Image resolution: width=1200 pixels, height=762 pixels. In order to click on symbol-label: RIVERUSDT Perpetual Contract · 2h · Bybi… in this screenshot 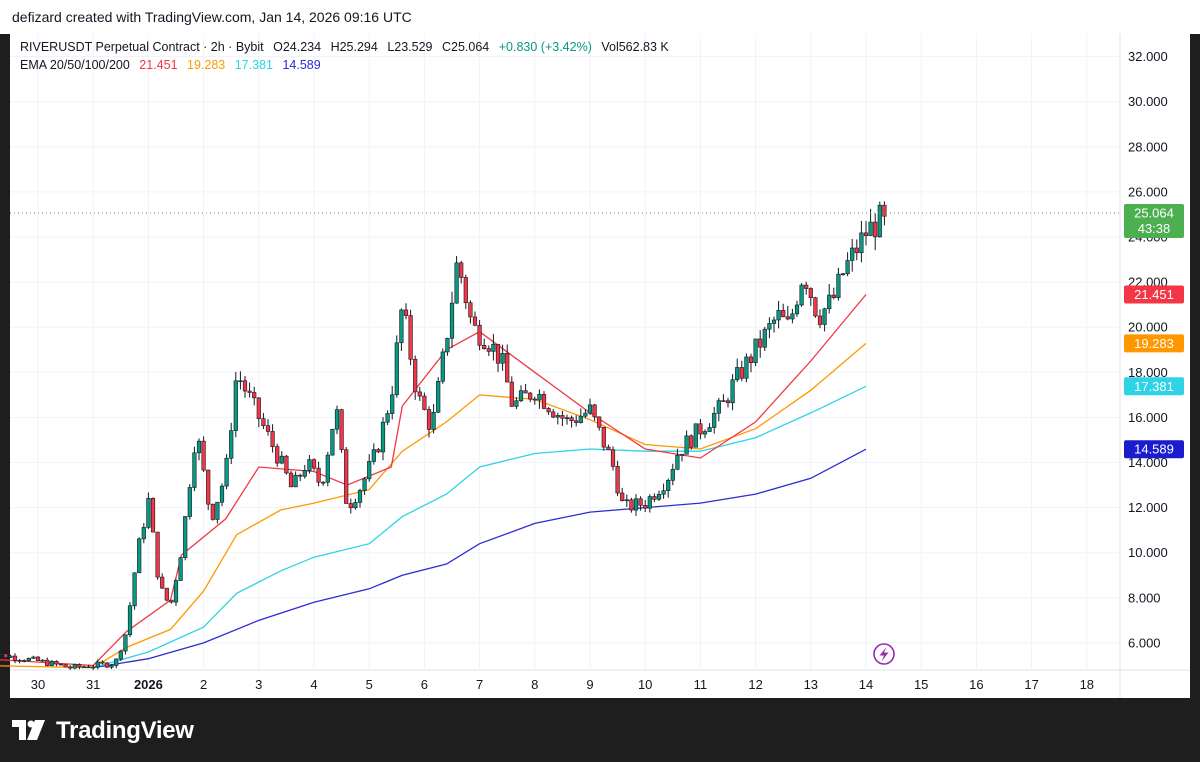, I will do `click(142, 47)`.